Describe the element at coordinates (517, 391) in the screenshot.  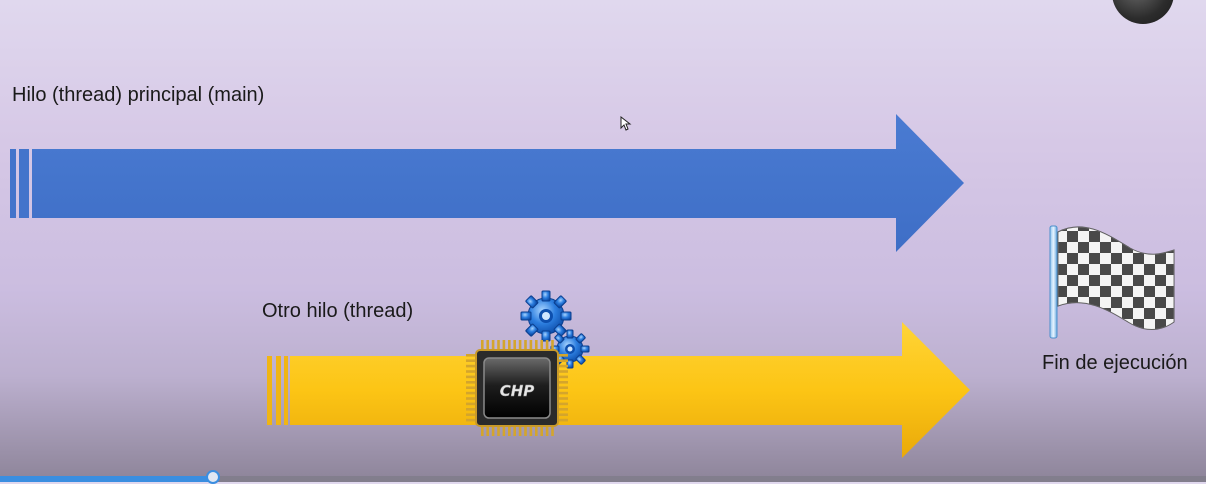
I see `chip-label: CHP` at that location.